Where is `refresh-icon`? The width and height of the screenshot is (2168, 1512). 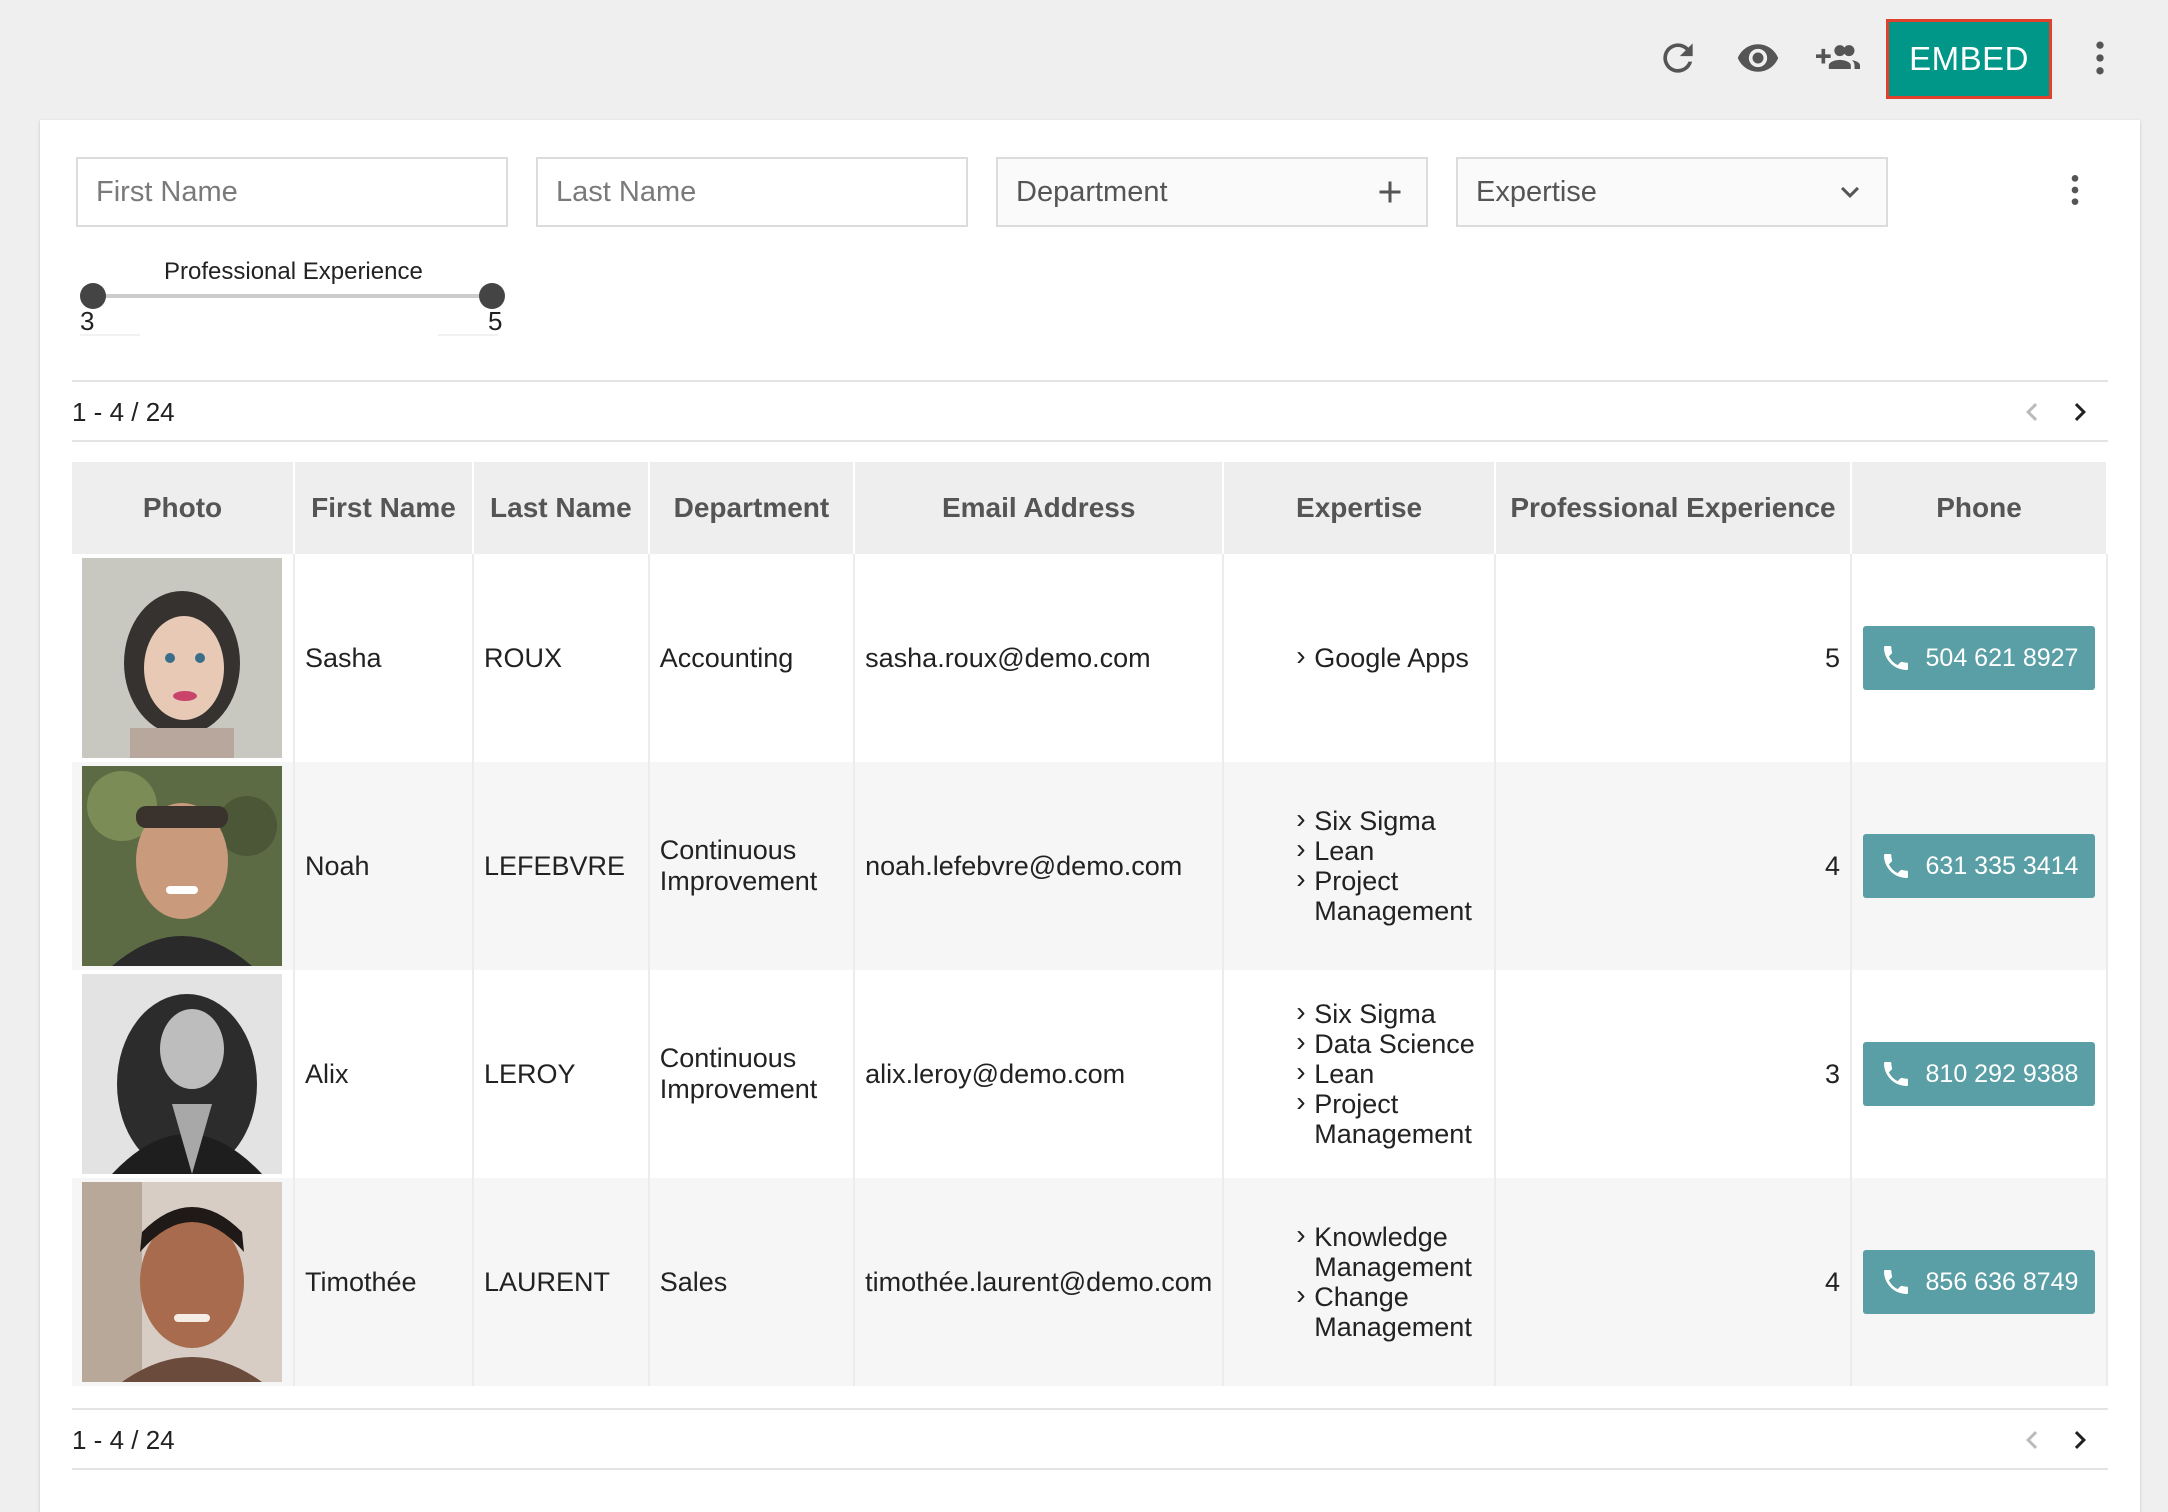
refresh-icon is located at coordinates (1678, 58).